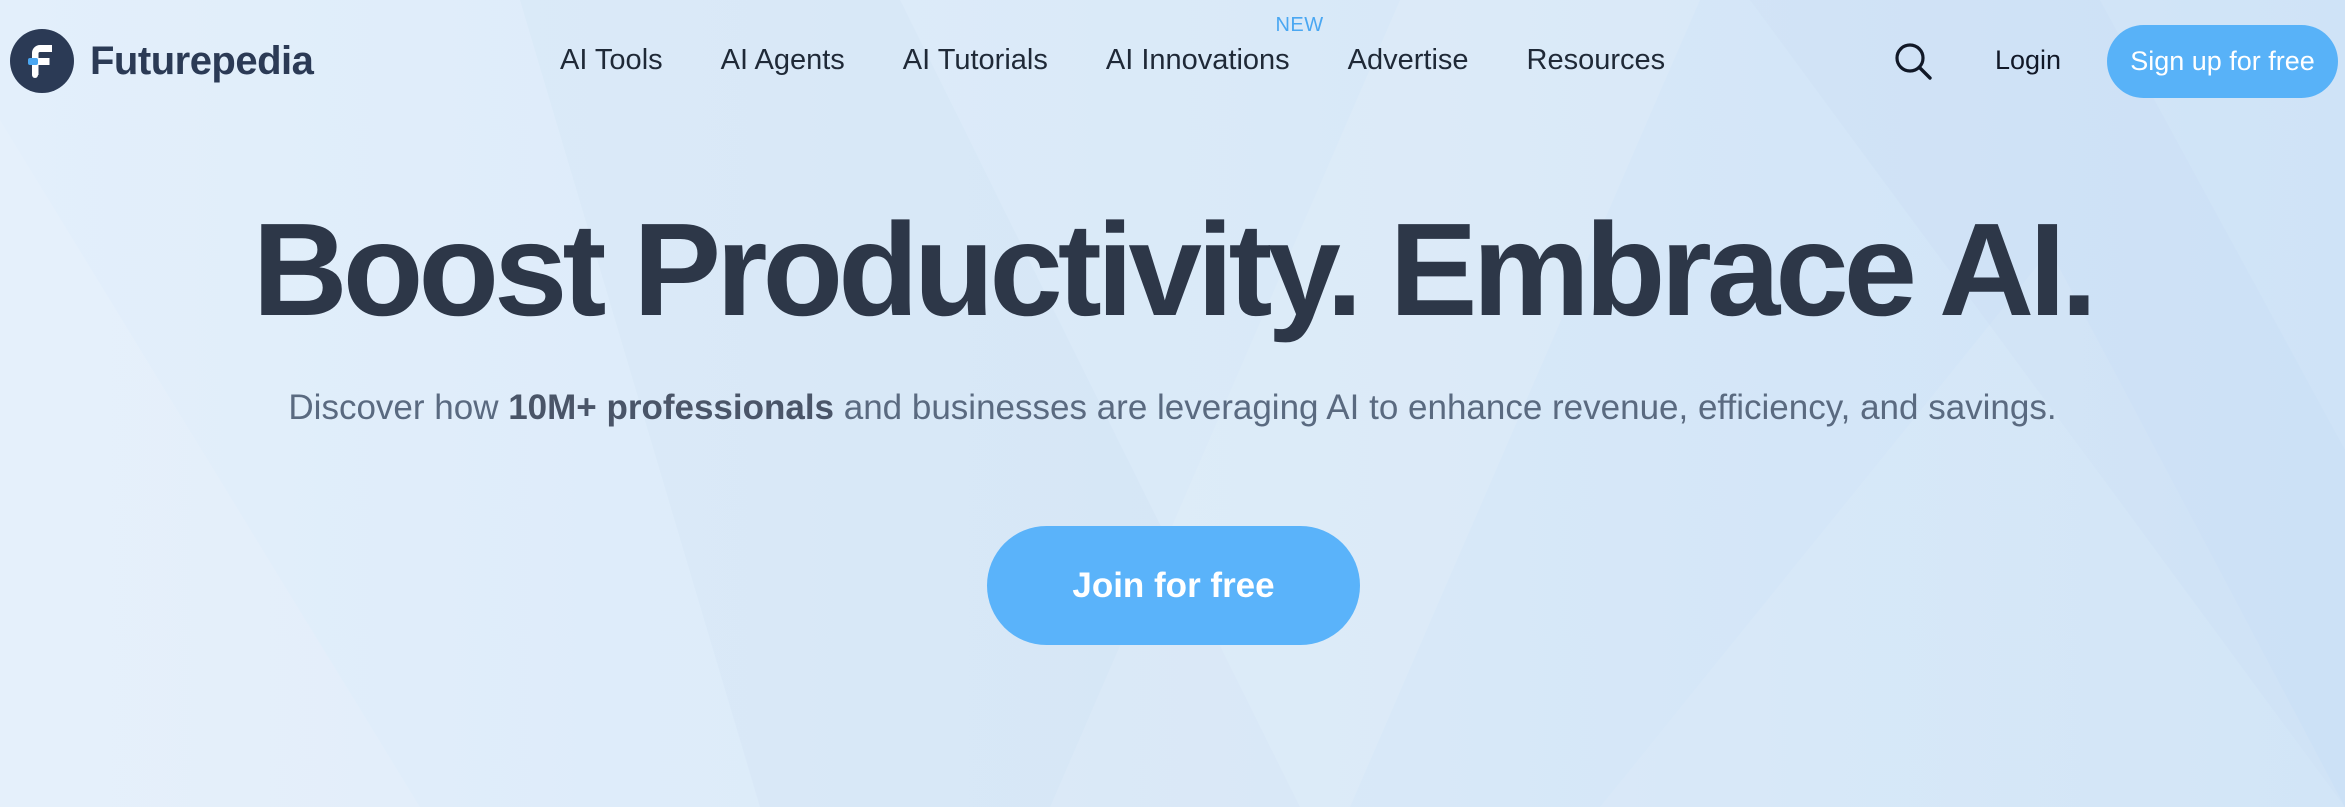 This screenshot has width=2345, height=807. Describe the element at coordinates (1596, 60) in the screenshot. I see `nav-resources: Resources` at that location.